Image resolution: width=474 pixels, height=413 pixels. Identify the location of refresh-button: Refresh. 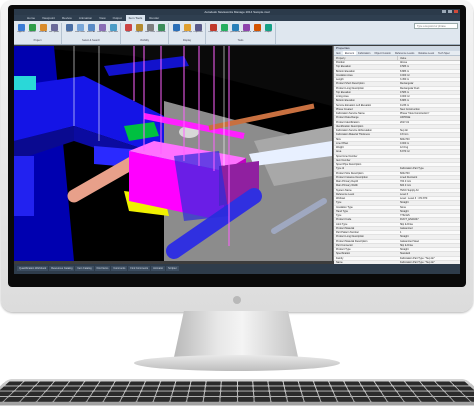
(32, 30).